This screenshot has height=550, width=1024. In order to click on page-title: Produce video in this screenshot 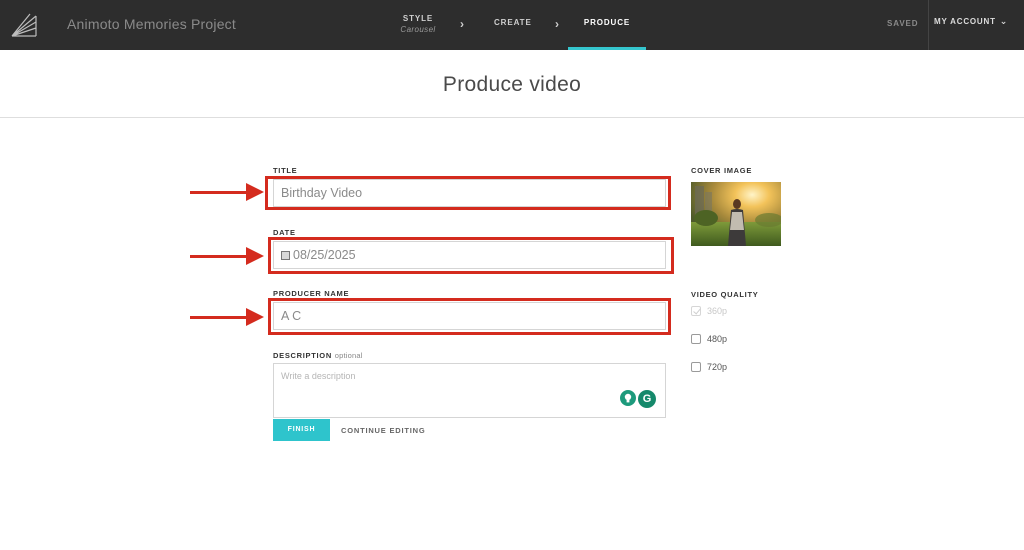, I will do `click(512, 84)`.